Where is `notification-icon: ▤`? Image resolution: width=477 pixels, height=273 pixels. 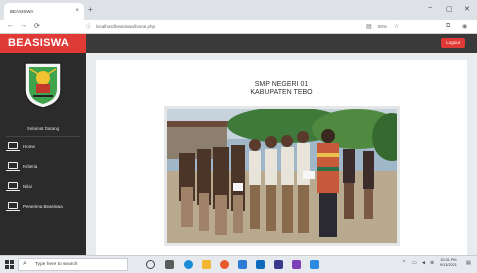
notification-icon: ▤ is located at coordinates (468, 263).